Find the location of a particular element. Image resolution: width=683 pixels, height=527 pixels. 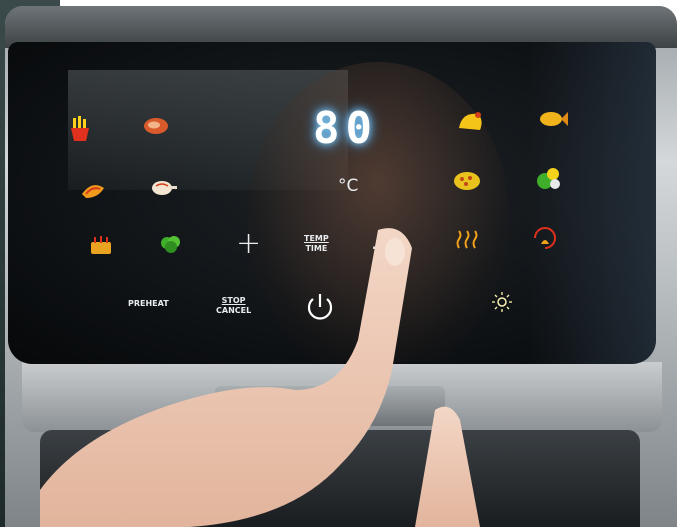

pizza-icon is located at coordinates (467, 181).